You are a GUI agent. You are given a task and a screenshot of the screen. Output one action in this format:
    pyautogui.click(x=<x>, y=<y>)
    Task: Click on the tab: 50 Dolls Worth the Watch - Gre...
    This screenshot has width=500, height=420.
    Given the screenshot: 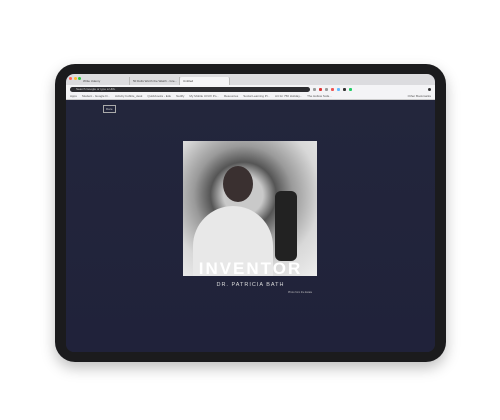 What is the action you would take?
    pyautogui.click(x=155, y=81)
    